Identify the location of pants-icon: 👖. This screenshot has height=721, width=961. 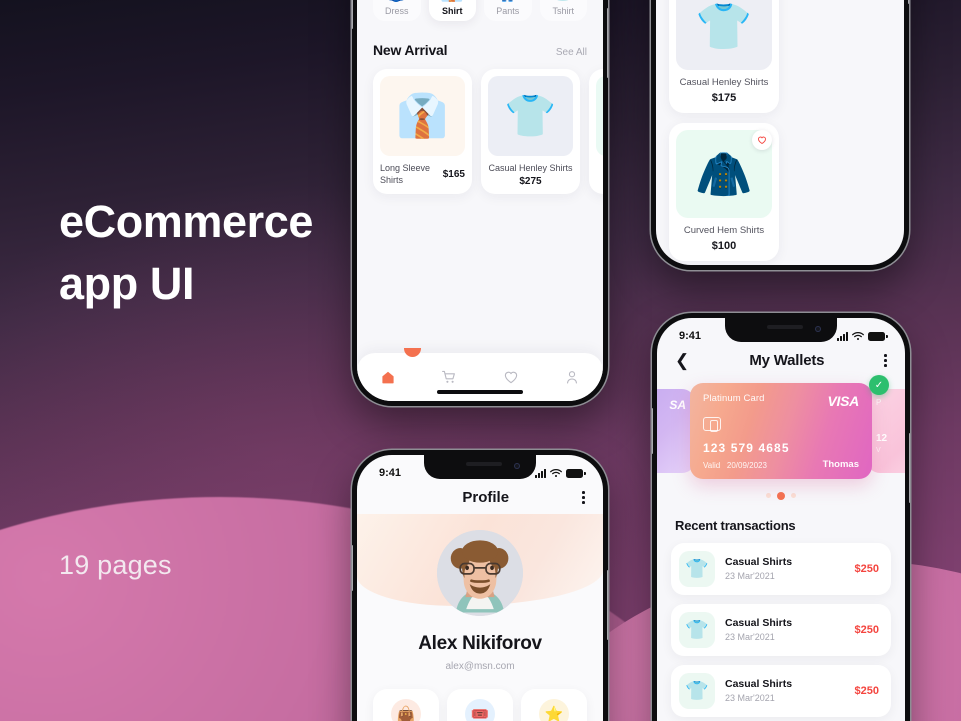
(508, 2).